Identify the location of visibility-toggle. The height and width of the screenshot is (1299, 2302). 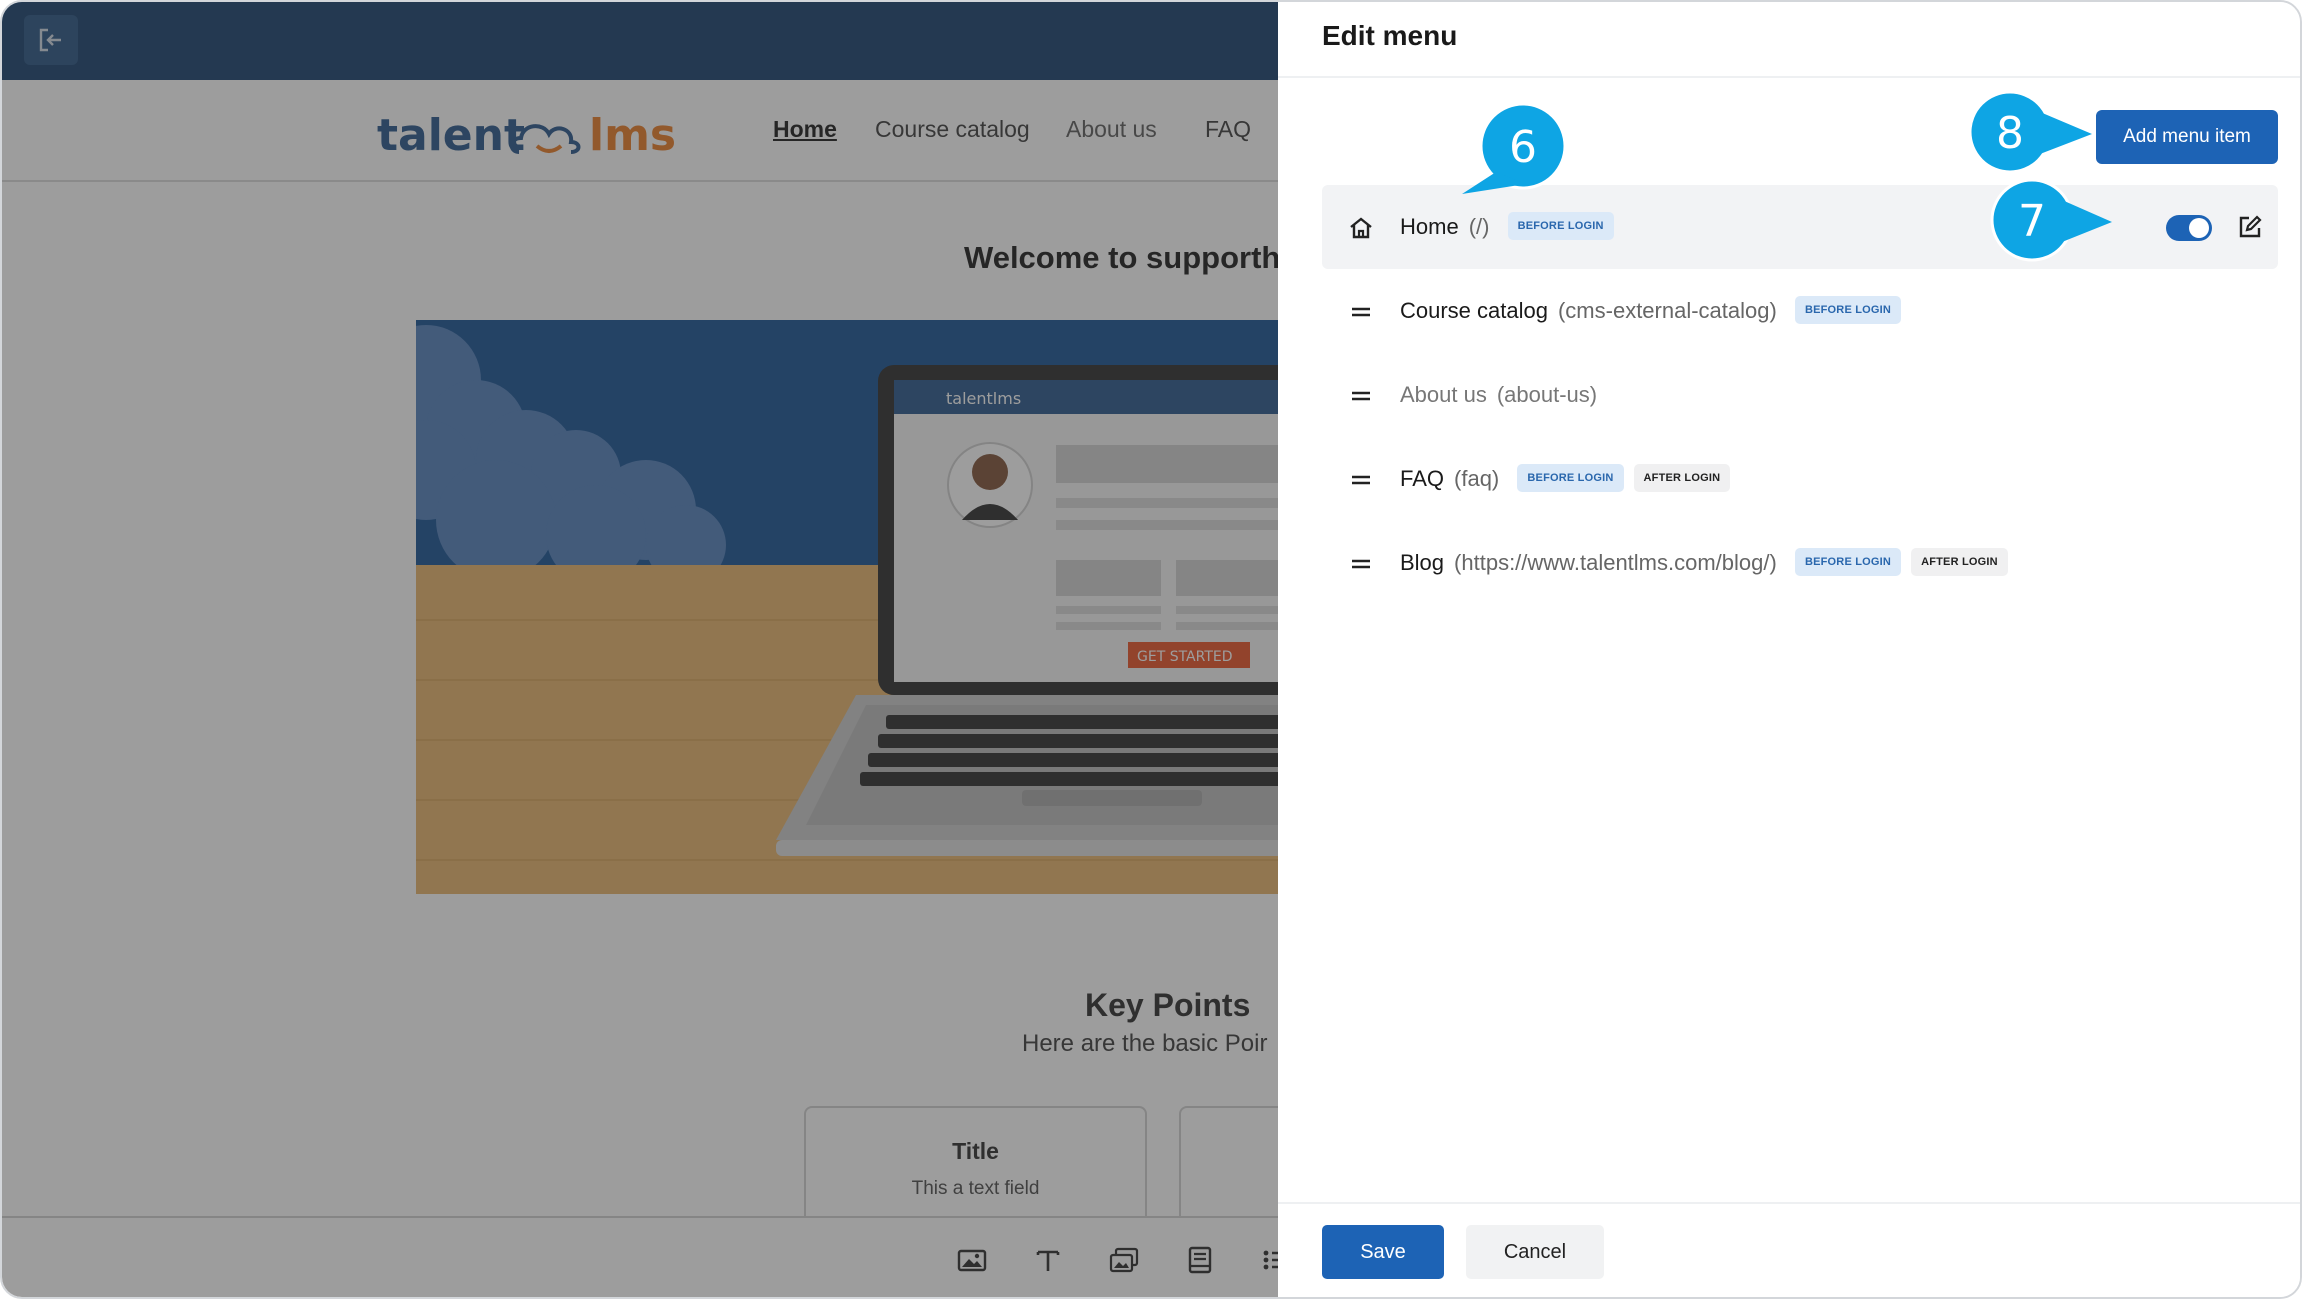
(2189, 228).